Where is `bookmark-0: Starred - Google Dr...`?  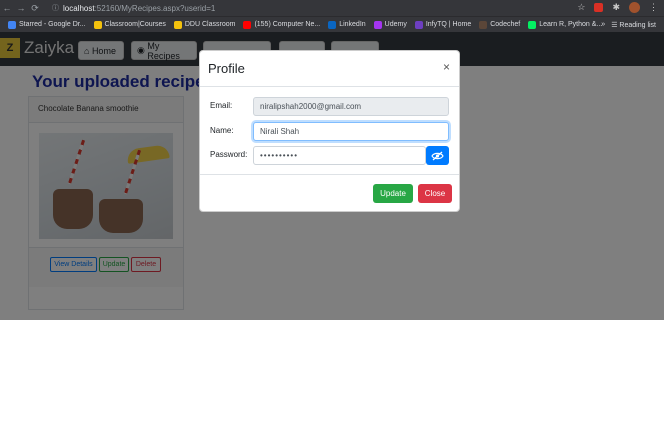
bookmark-0: Starred - Google Dr... is located at coordinates (47, 24).